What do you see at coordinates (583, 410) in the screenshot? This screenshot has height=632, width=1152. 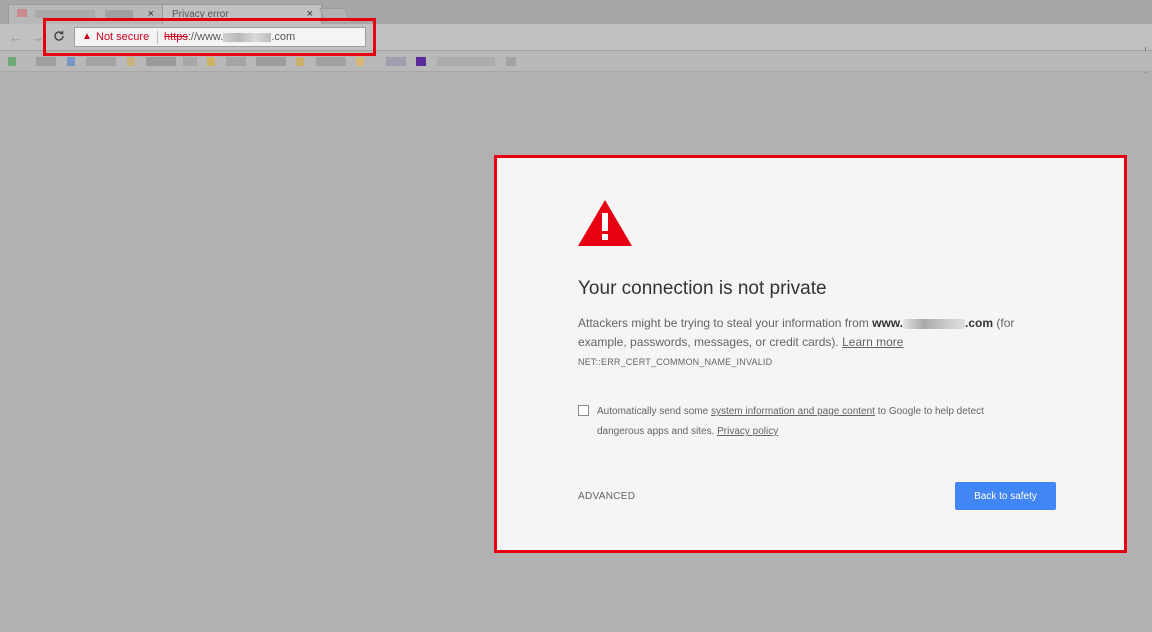 I see `report-checkbox` at bounding box center [583, 410].